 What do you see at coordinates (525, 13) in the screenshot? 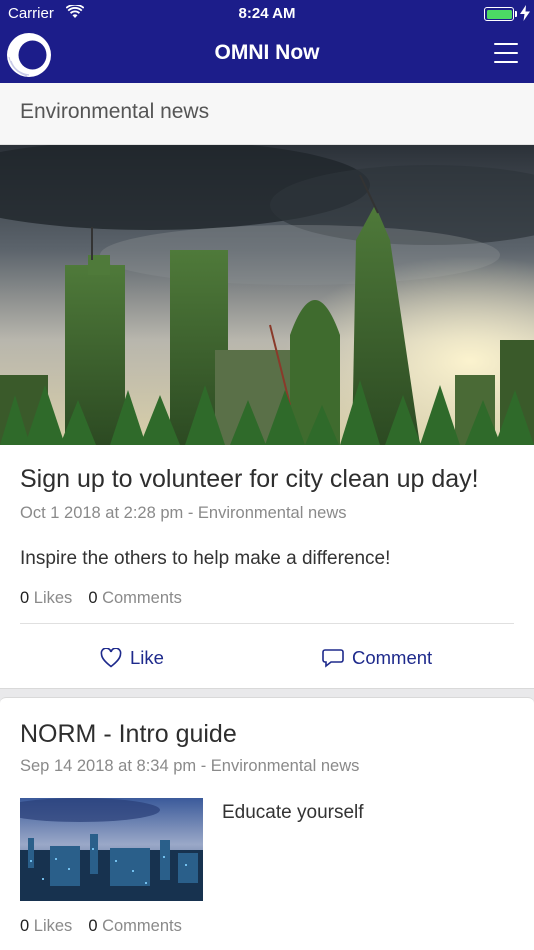
I see `charging-bolt-icon` at bounding box center [525, 13].